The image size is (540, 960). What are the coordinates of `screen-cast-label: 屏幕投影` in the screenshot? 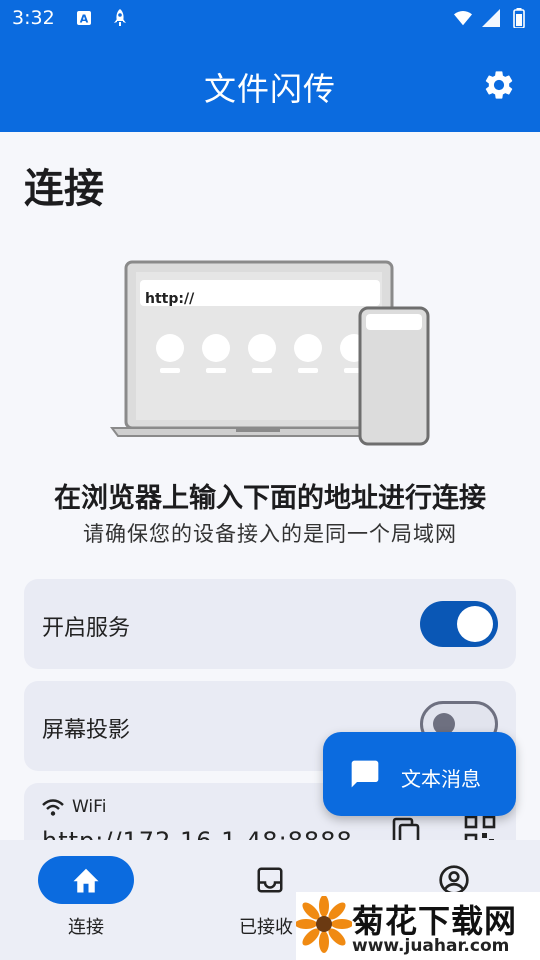 It's located at (86, 730).